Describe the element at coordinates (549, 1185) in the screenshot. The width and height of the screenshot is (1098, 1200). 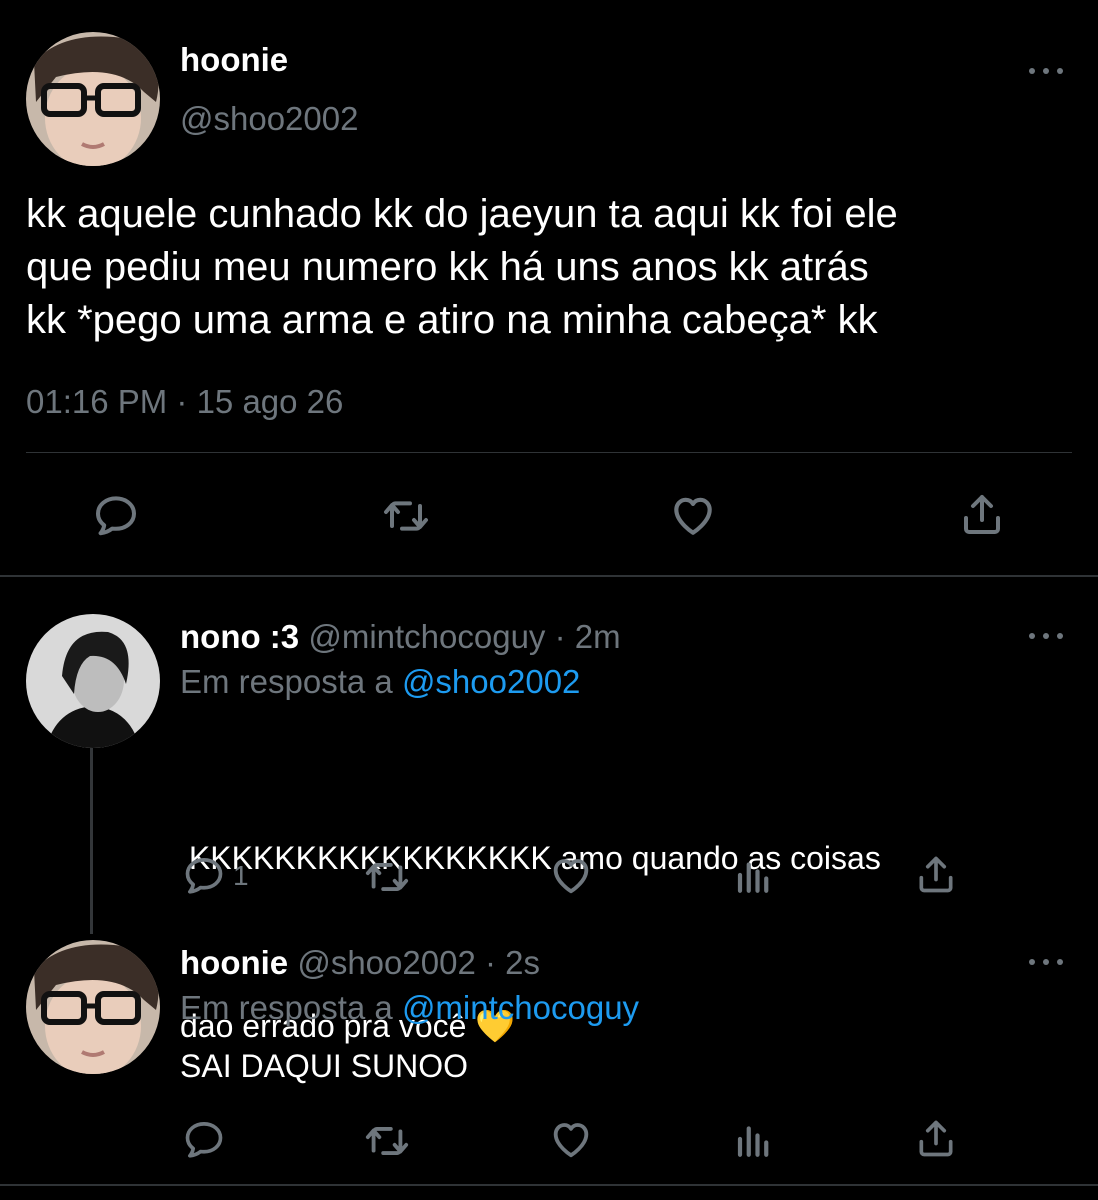
I see `bottom-divider` at that location.